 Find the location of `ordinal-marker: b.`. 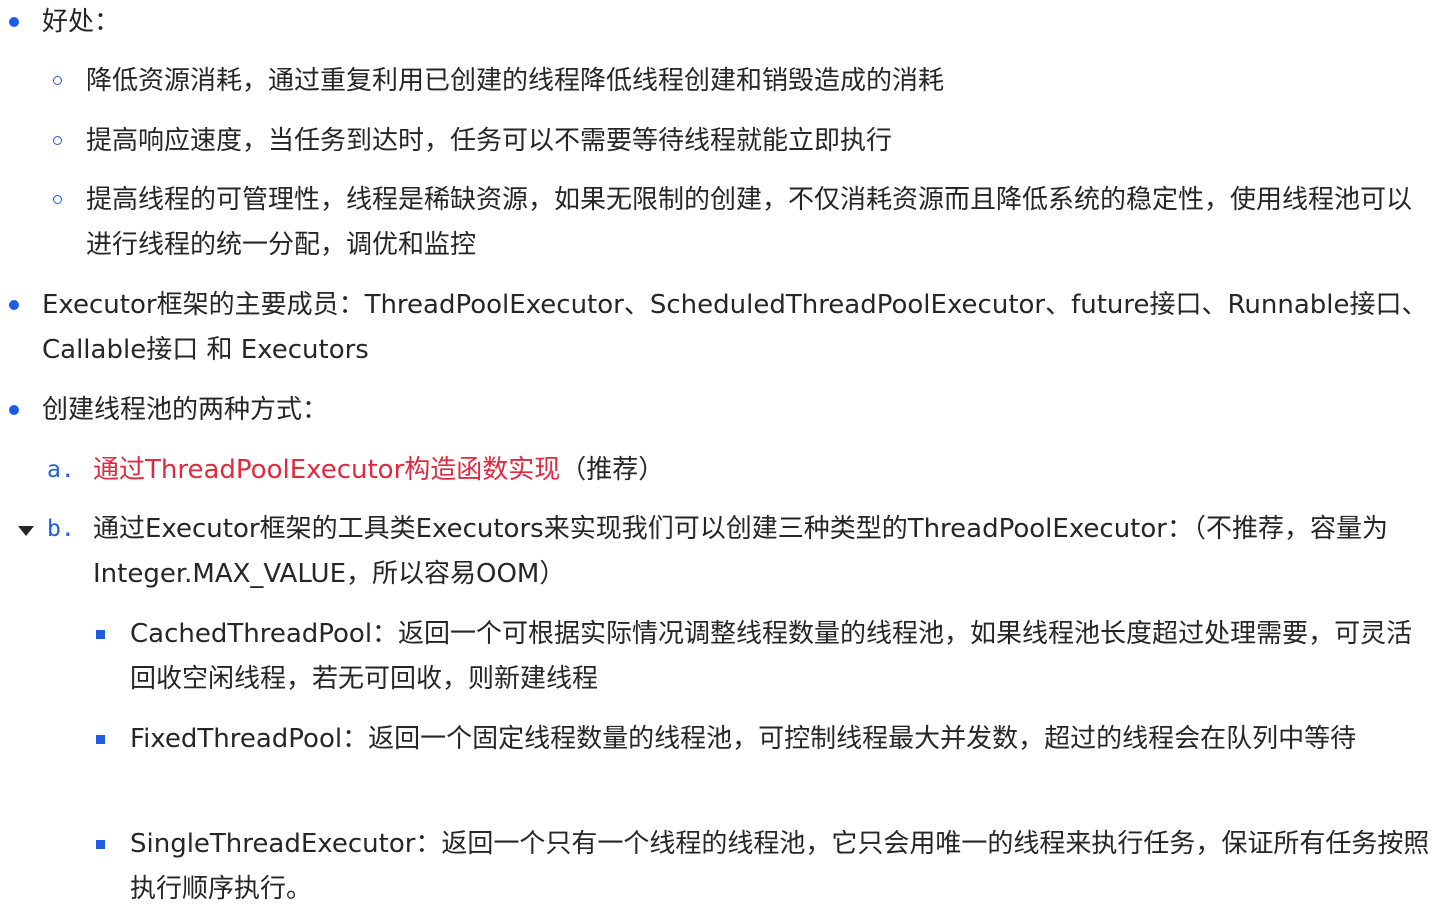

ordinal-marker: b. is located at coordinates (61, 529).